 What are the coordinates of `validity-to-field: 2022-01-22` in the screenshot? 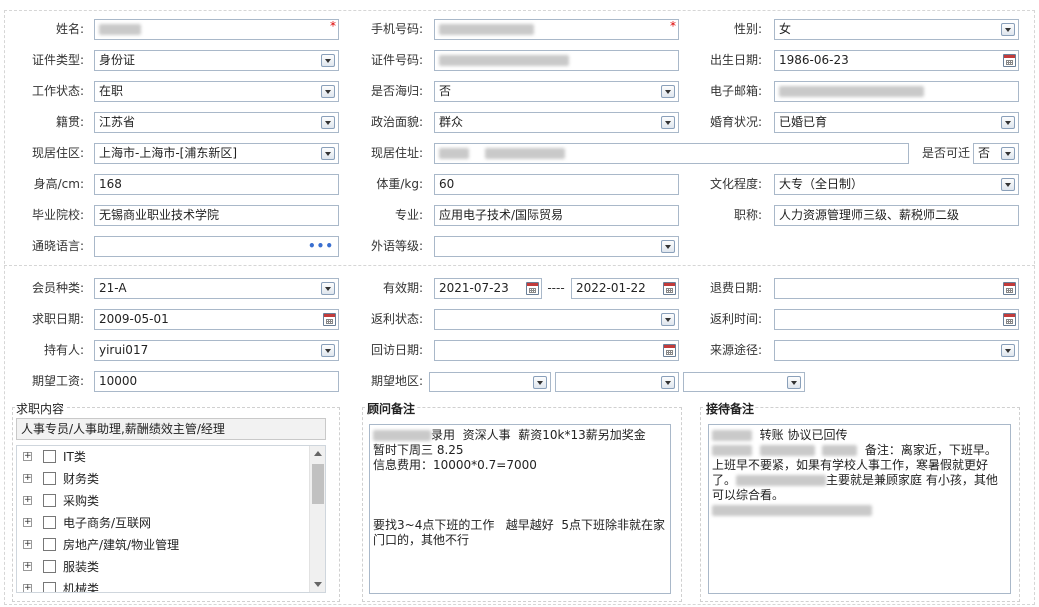 It's located at (625, 288).